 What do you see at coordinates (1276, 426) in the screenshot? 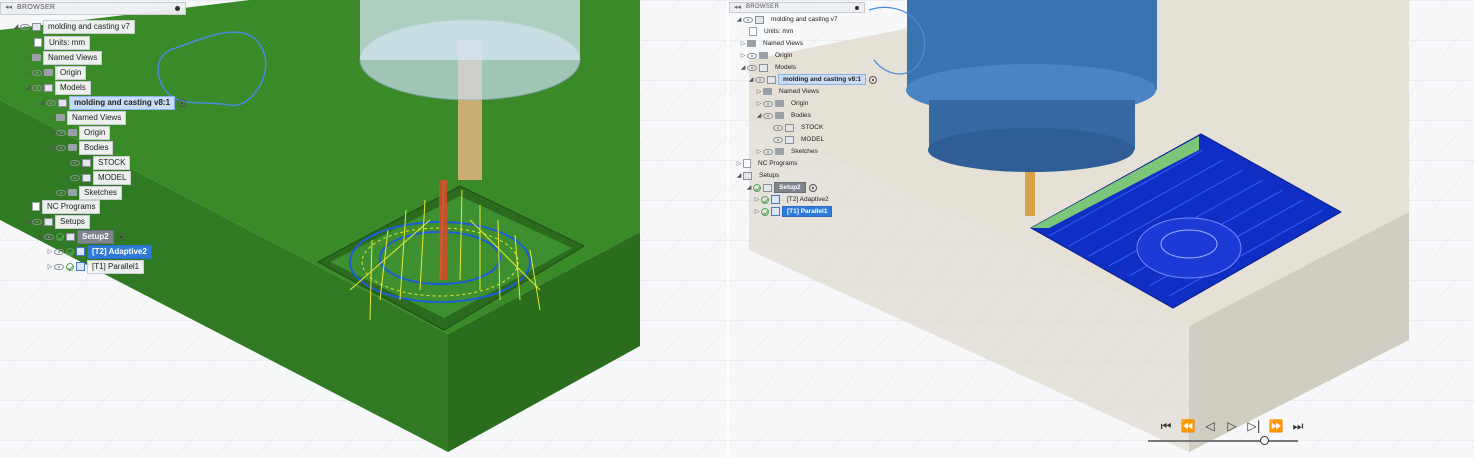
I see `step-forward-button: ⏩` at bounding box center [1276, 426].